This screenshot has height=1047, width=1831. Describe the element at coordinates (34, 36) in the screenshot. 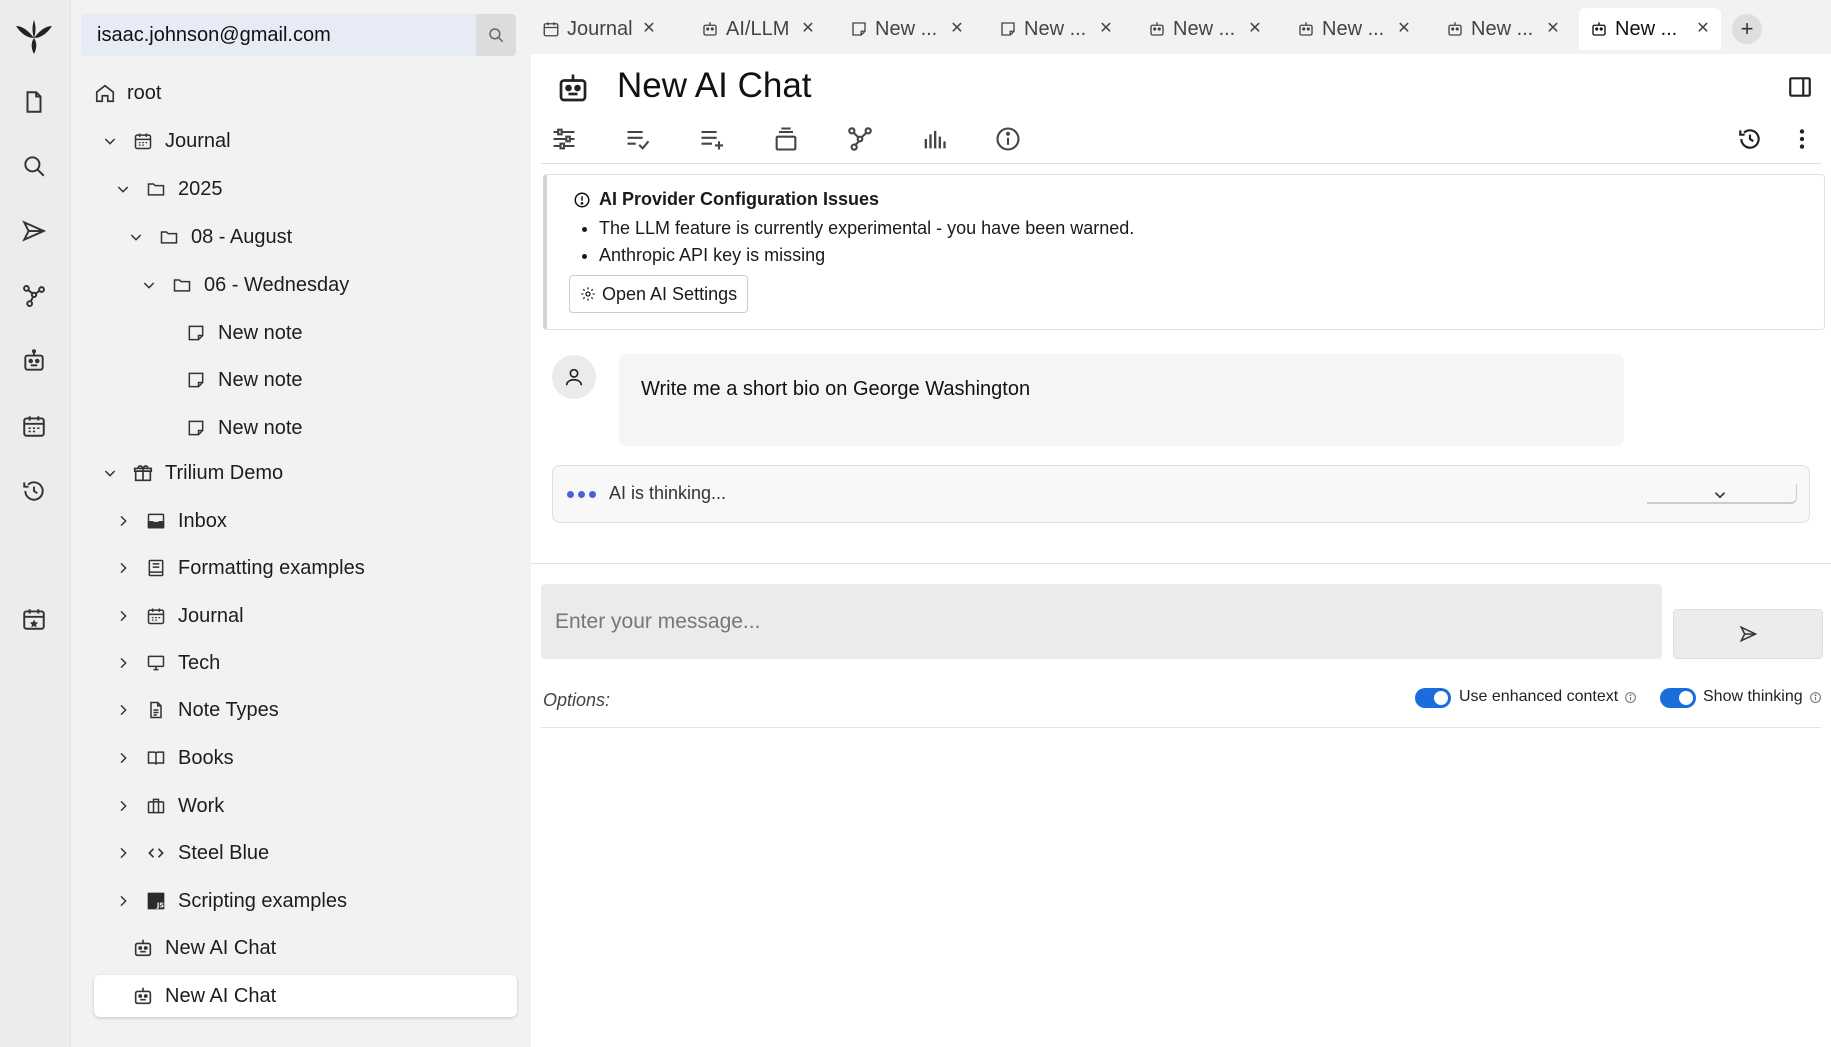

I see `trilium-logo-icon` at that location.